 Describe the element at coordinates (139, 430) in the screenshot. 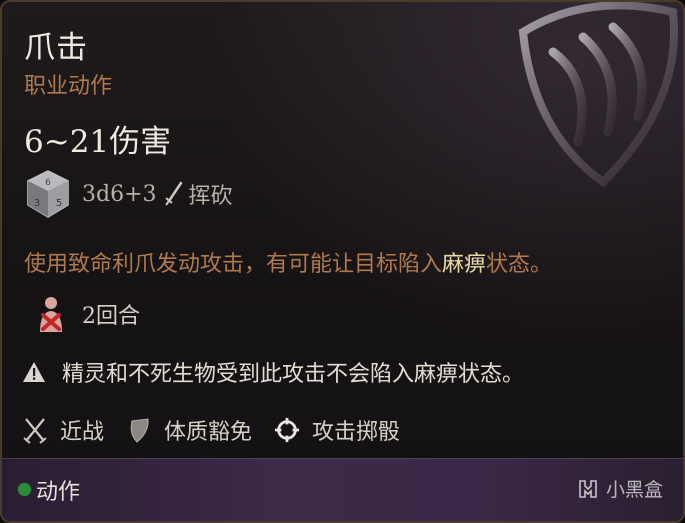

I see `shield-icon` at that location.